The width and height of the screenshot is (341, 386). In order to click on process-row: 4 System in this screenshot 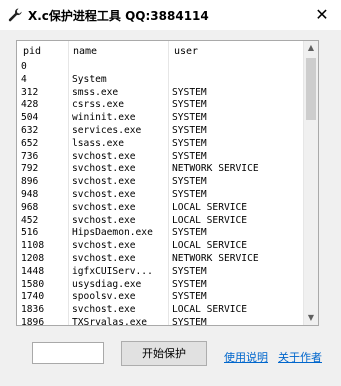, I will do `click(161, 80)`.